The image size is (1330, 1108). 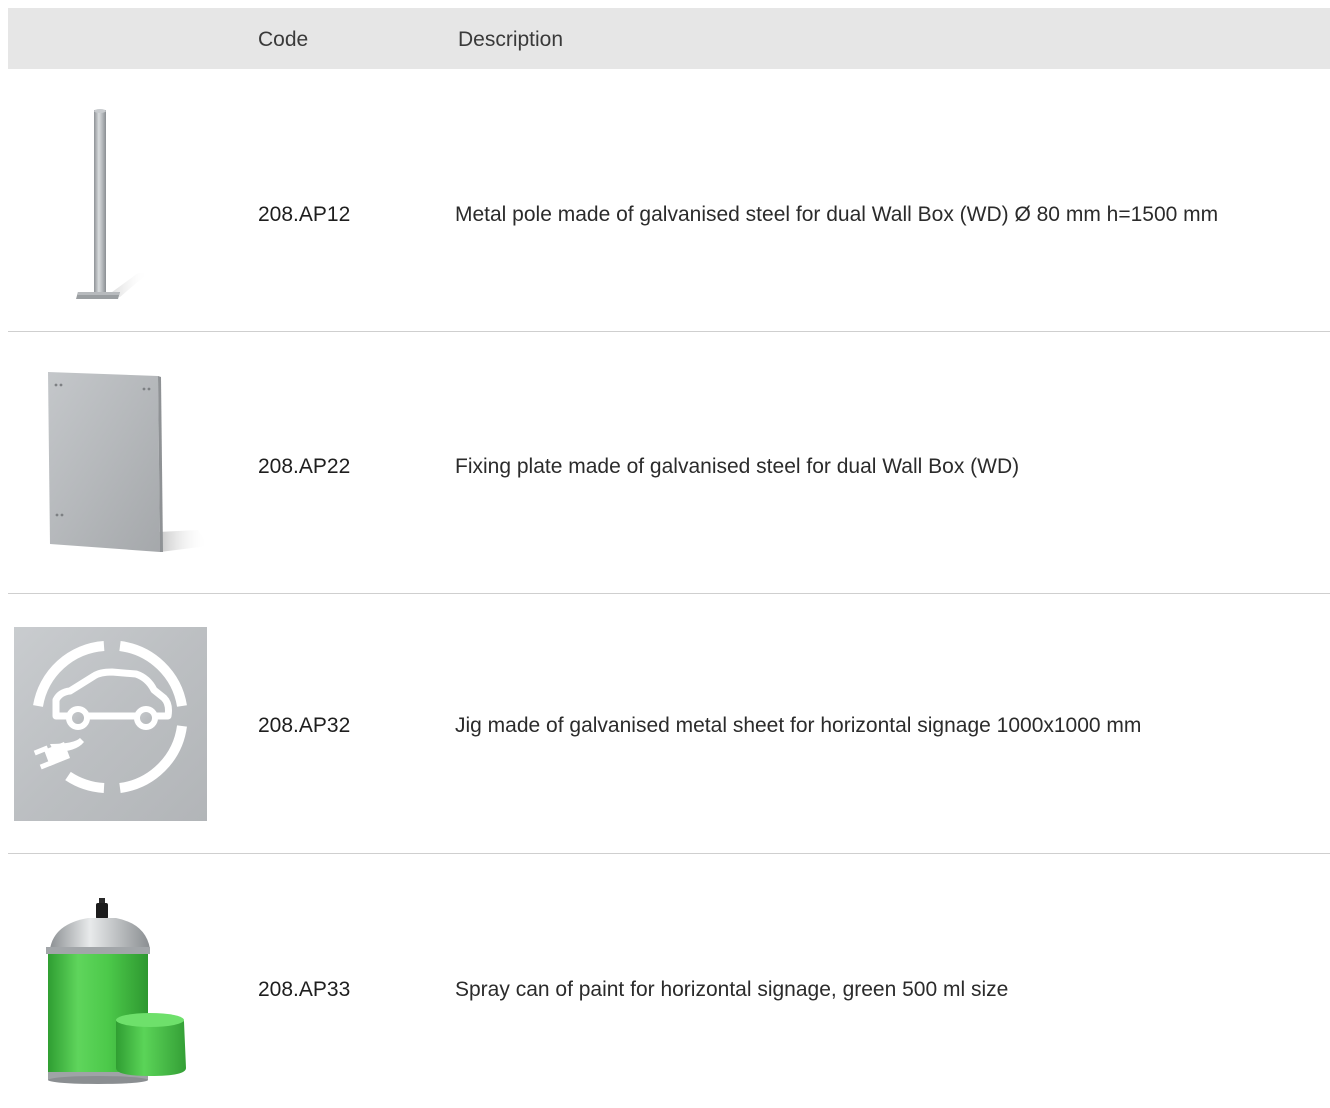 I want to click on product-code: 208.AP33, so click(x=304, y=989).